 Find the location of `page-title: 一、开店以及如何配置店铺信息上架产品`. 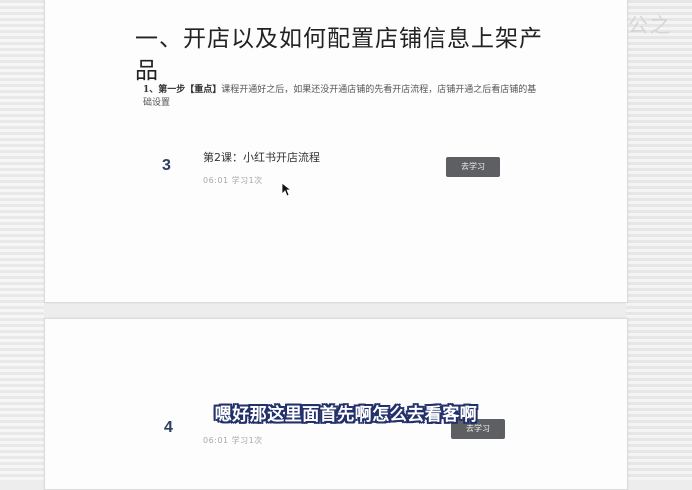

page-title: 一、开店以及如何配置店铺信息上架产品 is located at coordinates (339, 55).